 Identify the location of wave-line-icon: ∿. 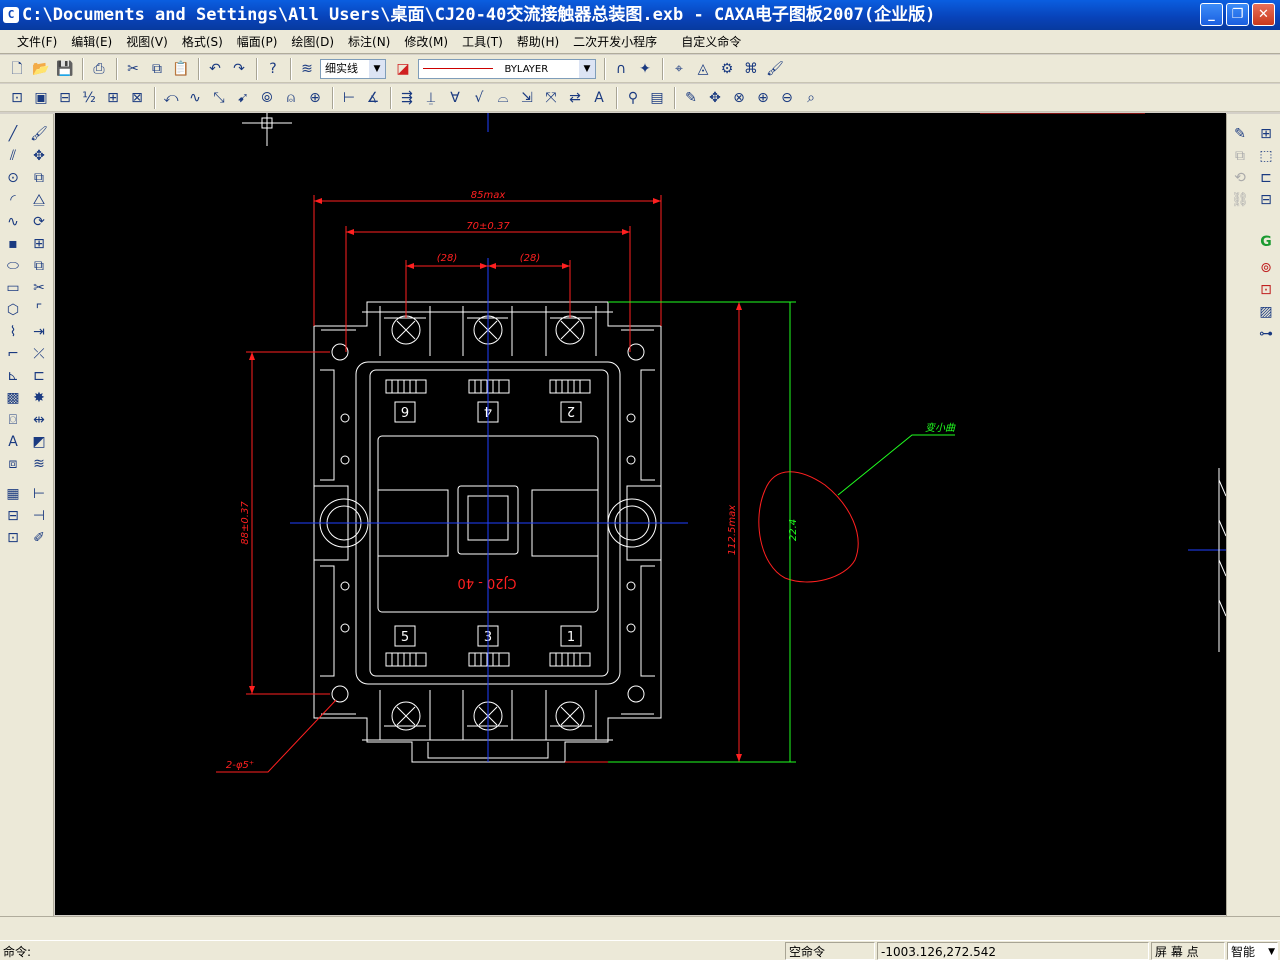
(195, 98).